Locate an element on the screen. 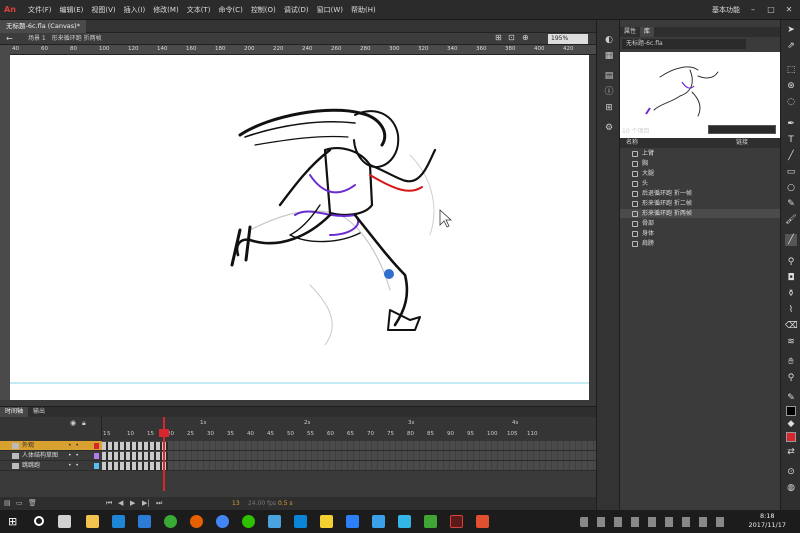  bone-joint-marker is located at coordinates (389, 274).